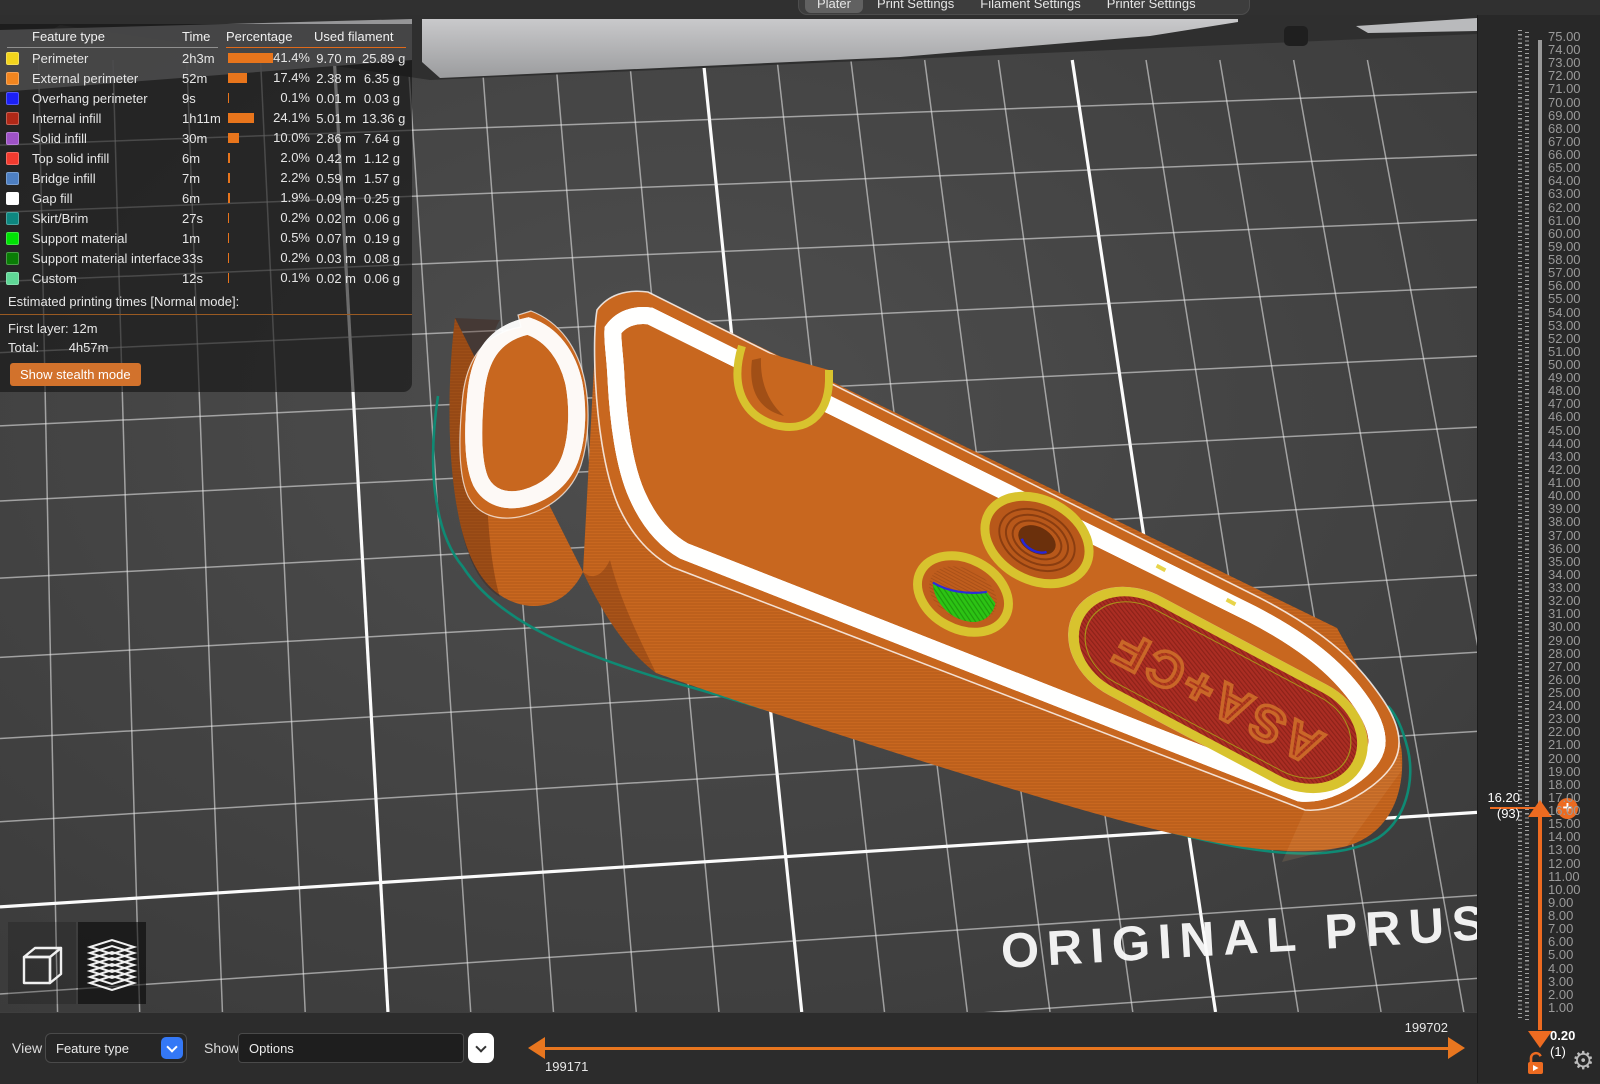 The width and height of the screenshot is (1600, 1084). Describe the element at coordinates (381, 78) in the screenshot. I see `feature-filament-weight: 6.35 g` at that location.